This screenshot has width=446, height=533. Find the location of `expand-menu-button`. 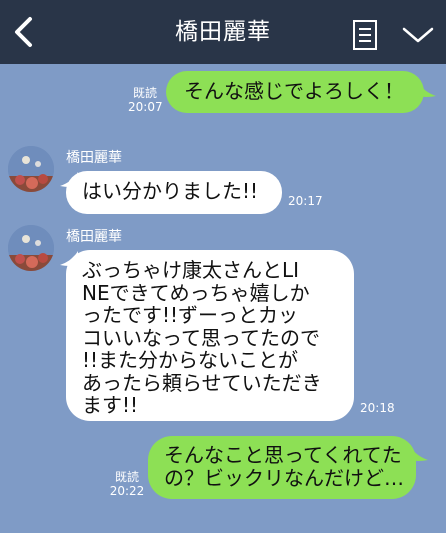

expand-menu-button is located at coordinates (418, 35).